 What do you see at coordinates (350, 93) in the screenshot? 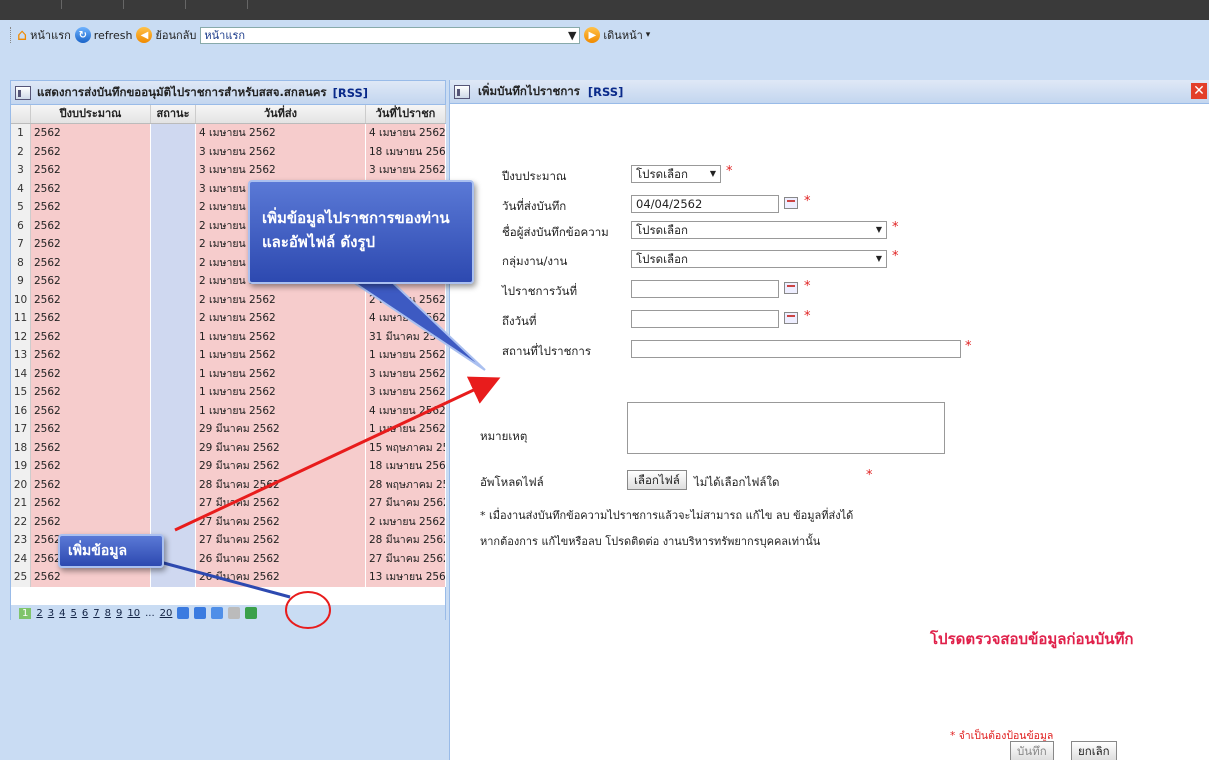
I see `rss-link: [RSS]` at bounding box center [350, 93].